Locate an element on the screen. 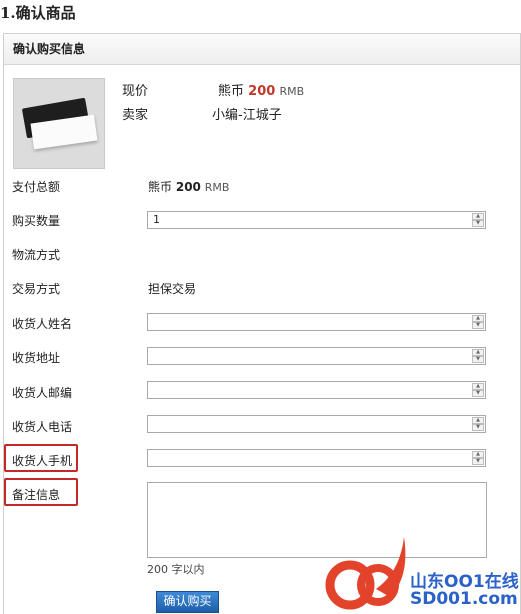 Image resolution: width=521 pixels, height=614 pixels. seller-value: 小编-江城子 is located at coordinates (247, 115).